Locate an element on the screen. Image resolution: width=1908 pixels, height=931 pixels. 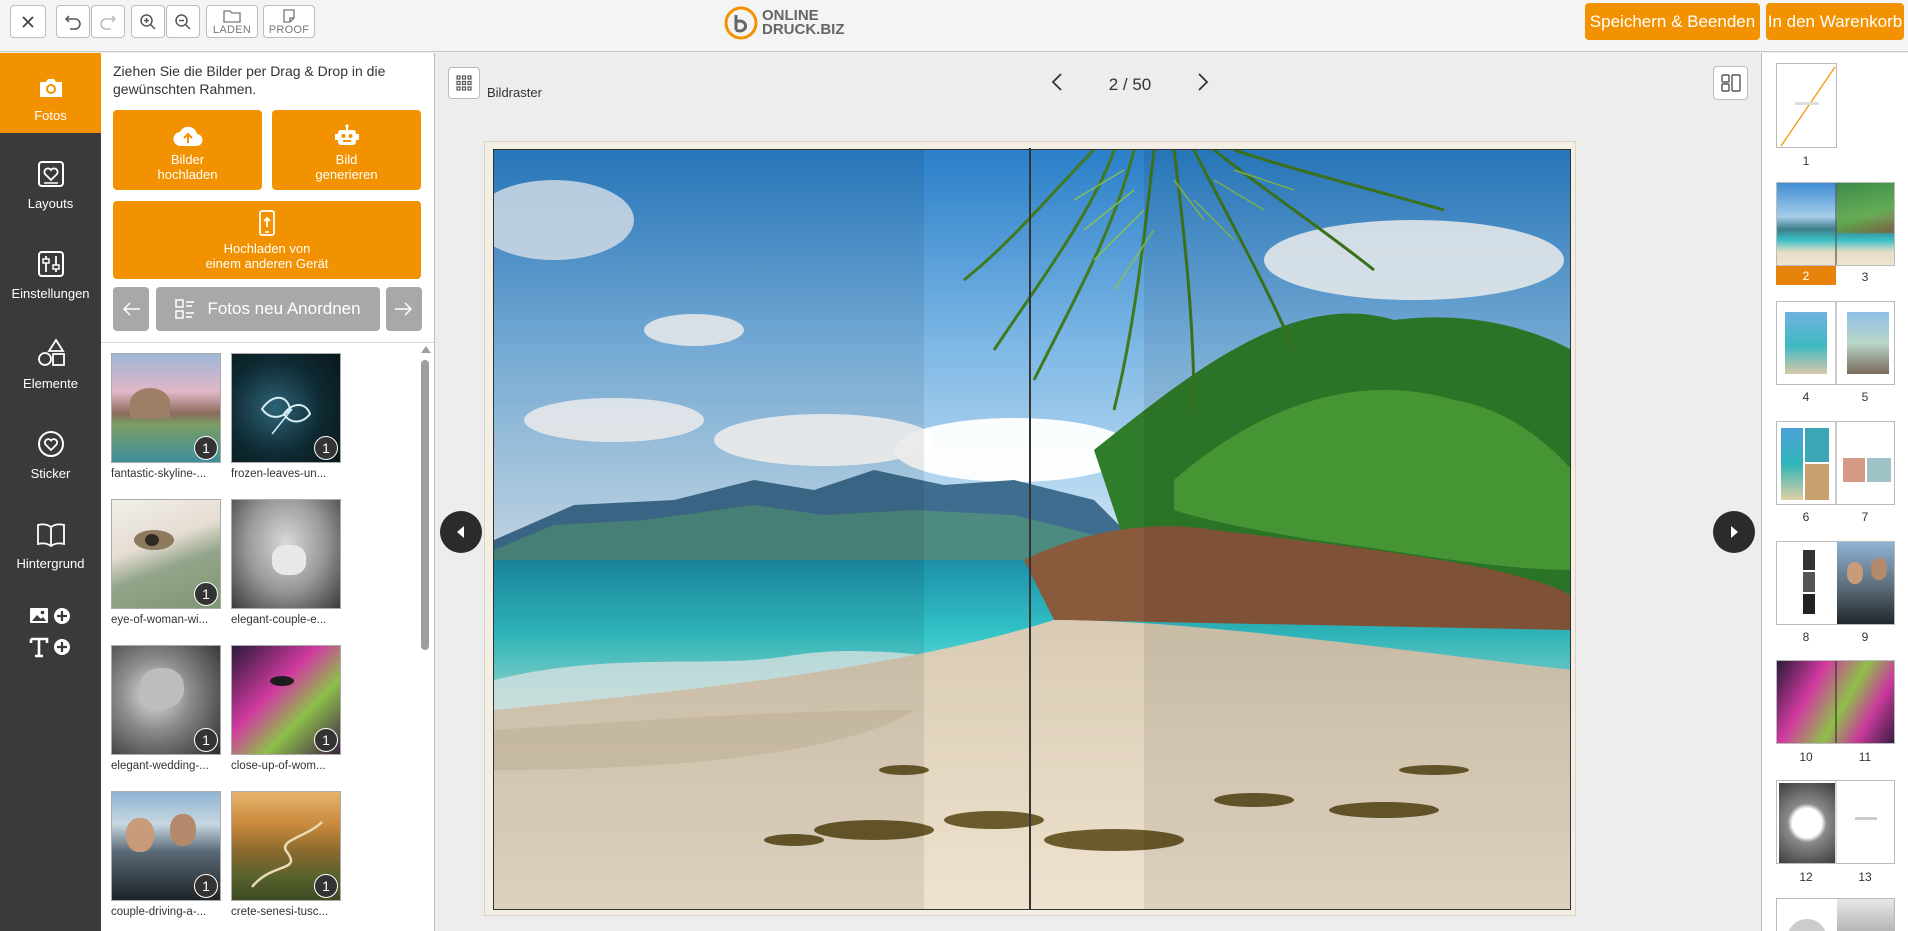
page-indicator: 2 / 50 is located at coordinates (1130, 84).